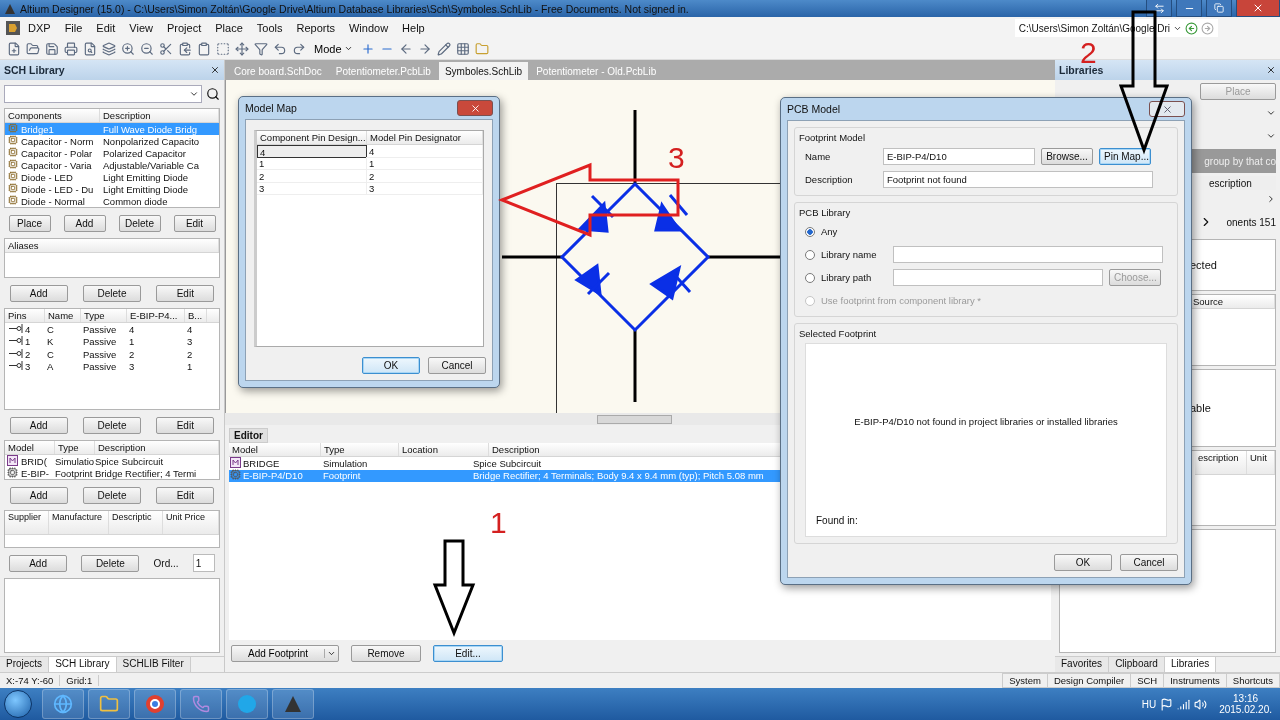 This screenshot has height=720, width=1280. I want to click on menu-item: DXP, so click(39, 27).